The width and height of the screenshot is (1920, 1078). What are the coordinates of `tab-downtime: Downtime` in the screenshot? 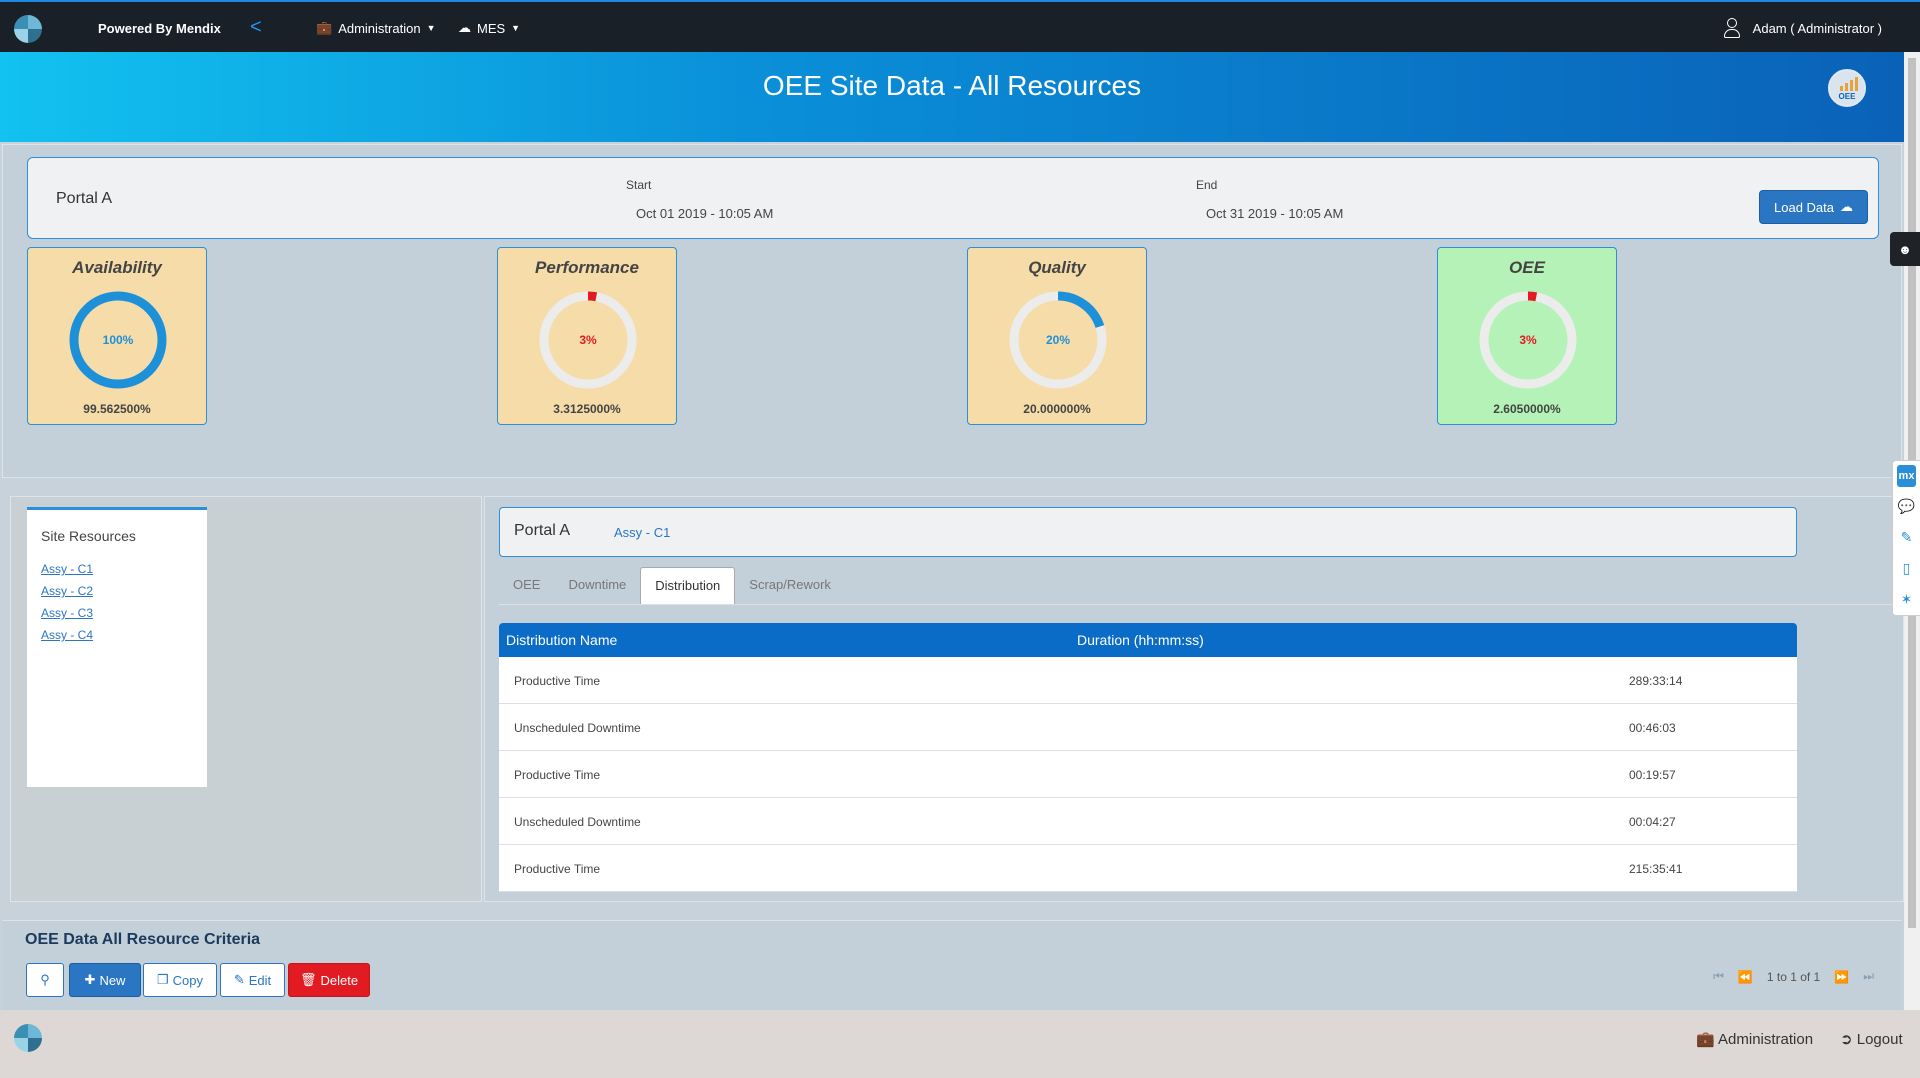 It's located at (597, 586).